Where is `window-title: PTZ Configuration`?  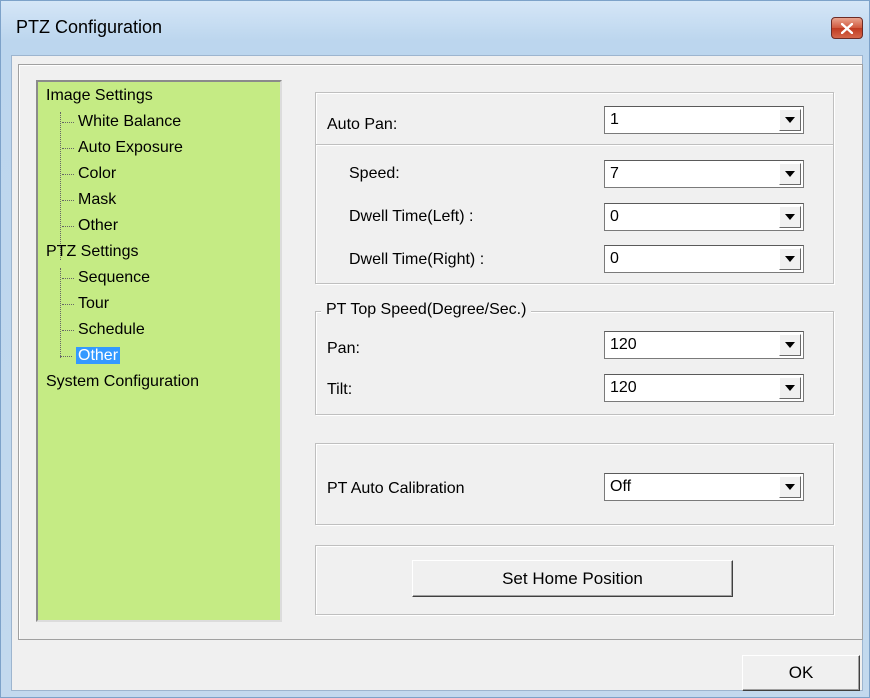
window-title: PTZ Configuration is located at coordinates (89, 27).